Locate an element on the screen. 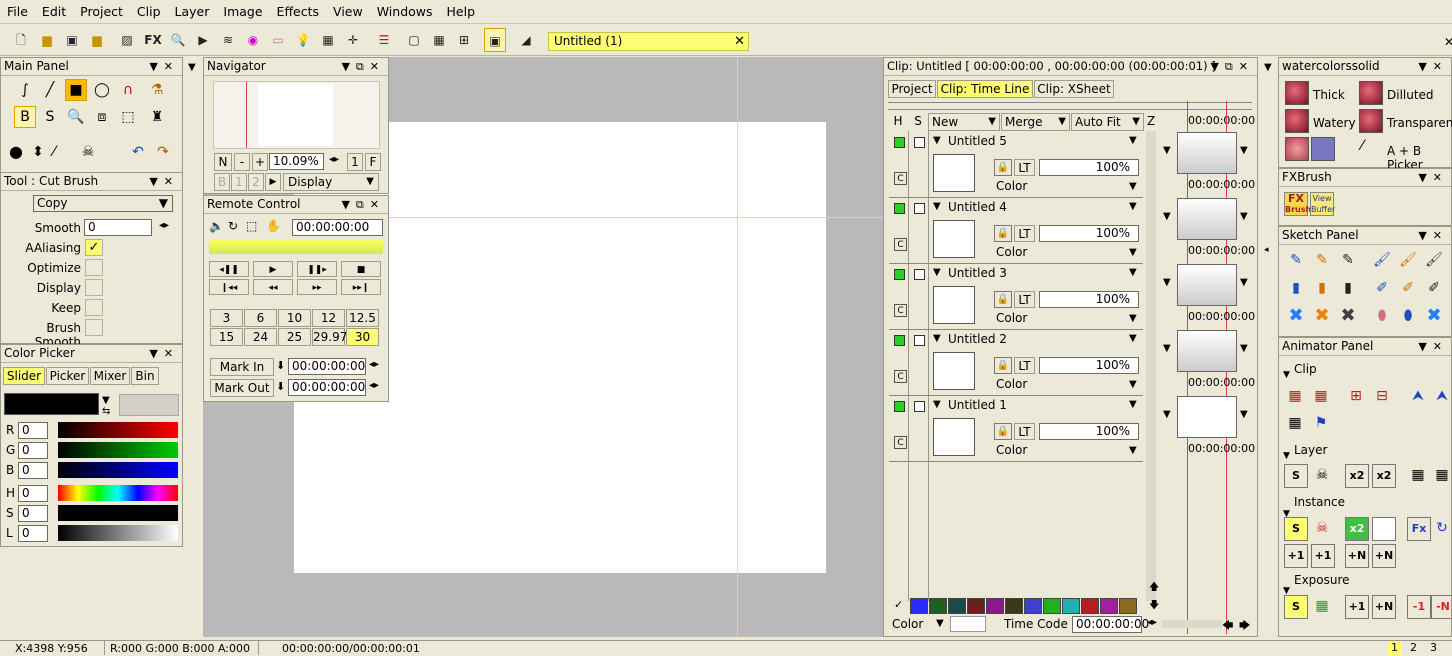  swap-colors-icon: ⇆ is located at coordinates (106, 411).